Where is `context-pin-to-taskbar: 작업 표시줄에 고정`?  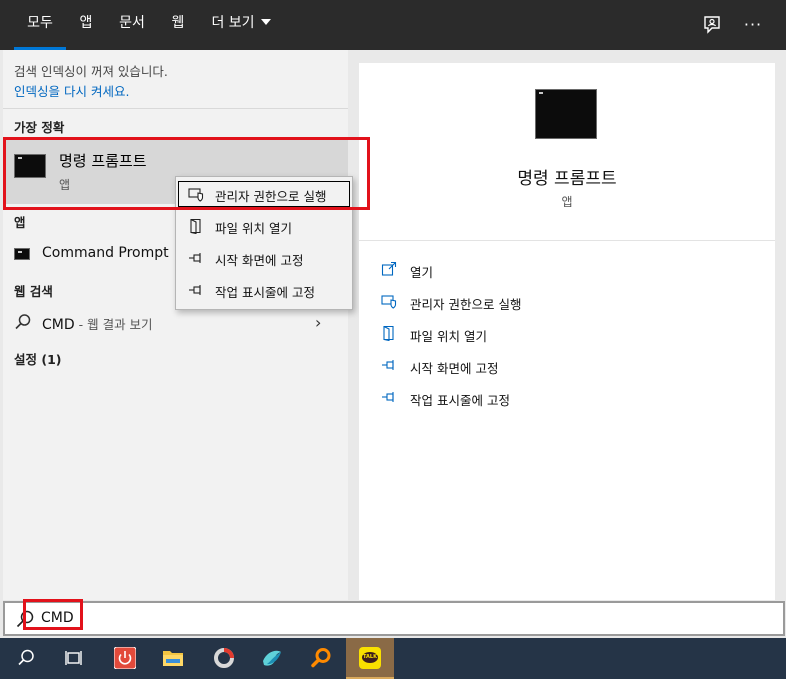 context-pin-to-taskbar: 작업 표시줄에 고정 is located at coordinates (264, 290).